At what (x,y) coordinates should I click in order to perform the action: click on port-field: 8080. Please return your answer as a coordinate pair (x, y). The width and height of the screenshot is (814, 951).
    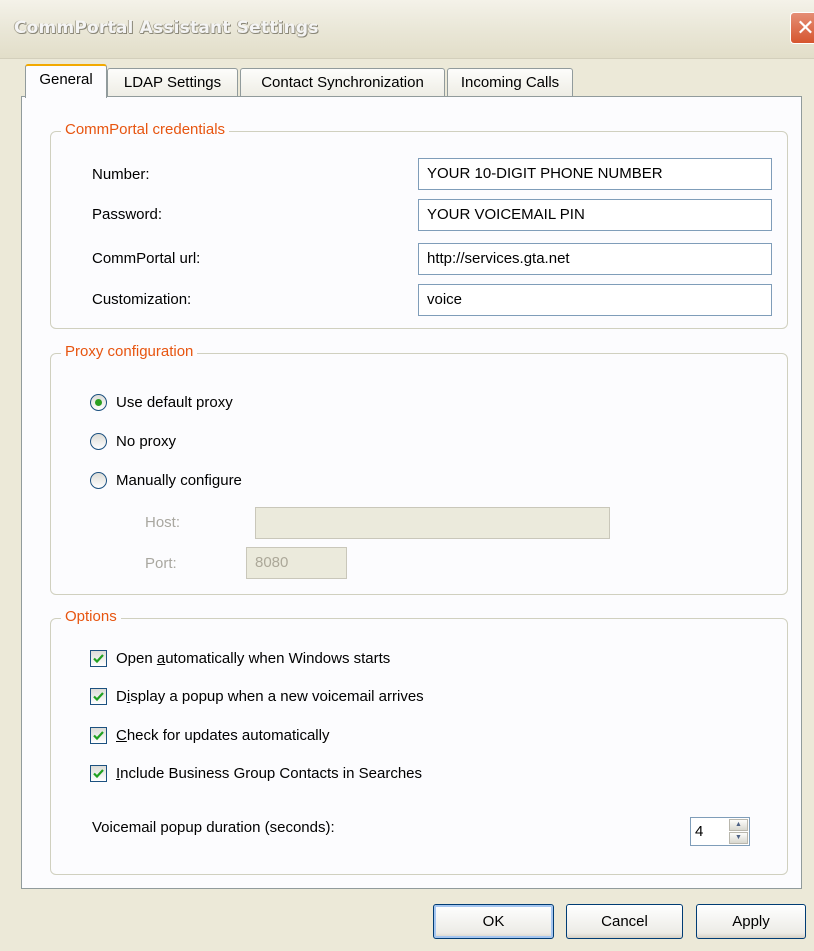
    Looking at the image, I should click on (296, 563).